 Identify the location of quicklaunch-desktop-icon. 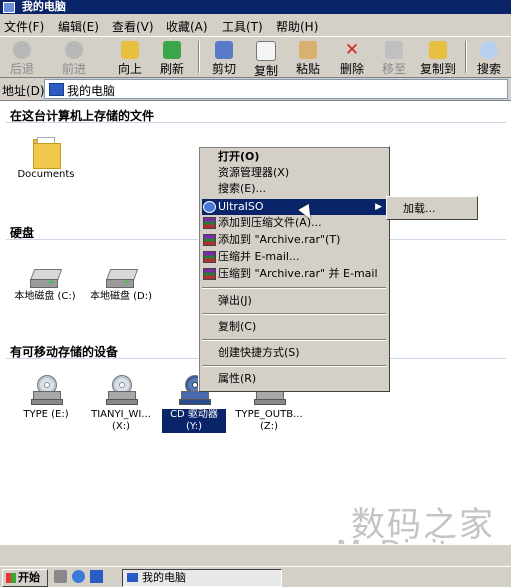
(96, 576).